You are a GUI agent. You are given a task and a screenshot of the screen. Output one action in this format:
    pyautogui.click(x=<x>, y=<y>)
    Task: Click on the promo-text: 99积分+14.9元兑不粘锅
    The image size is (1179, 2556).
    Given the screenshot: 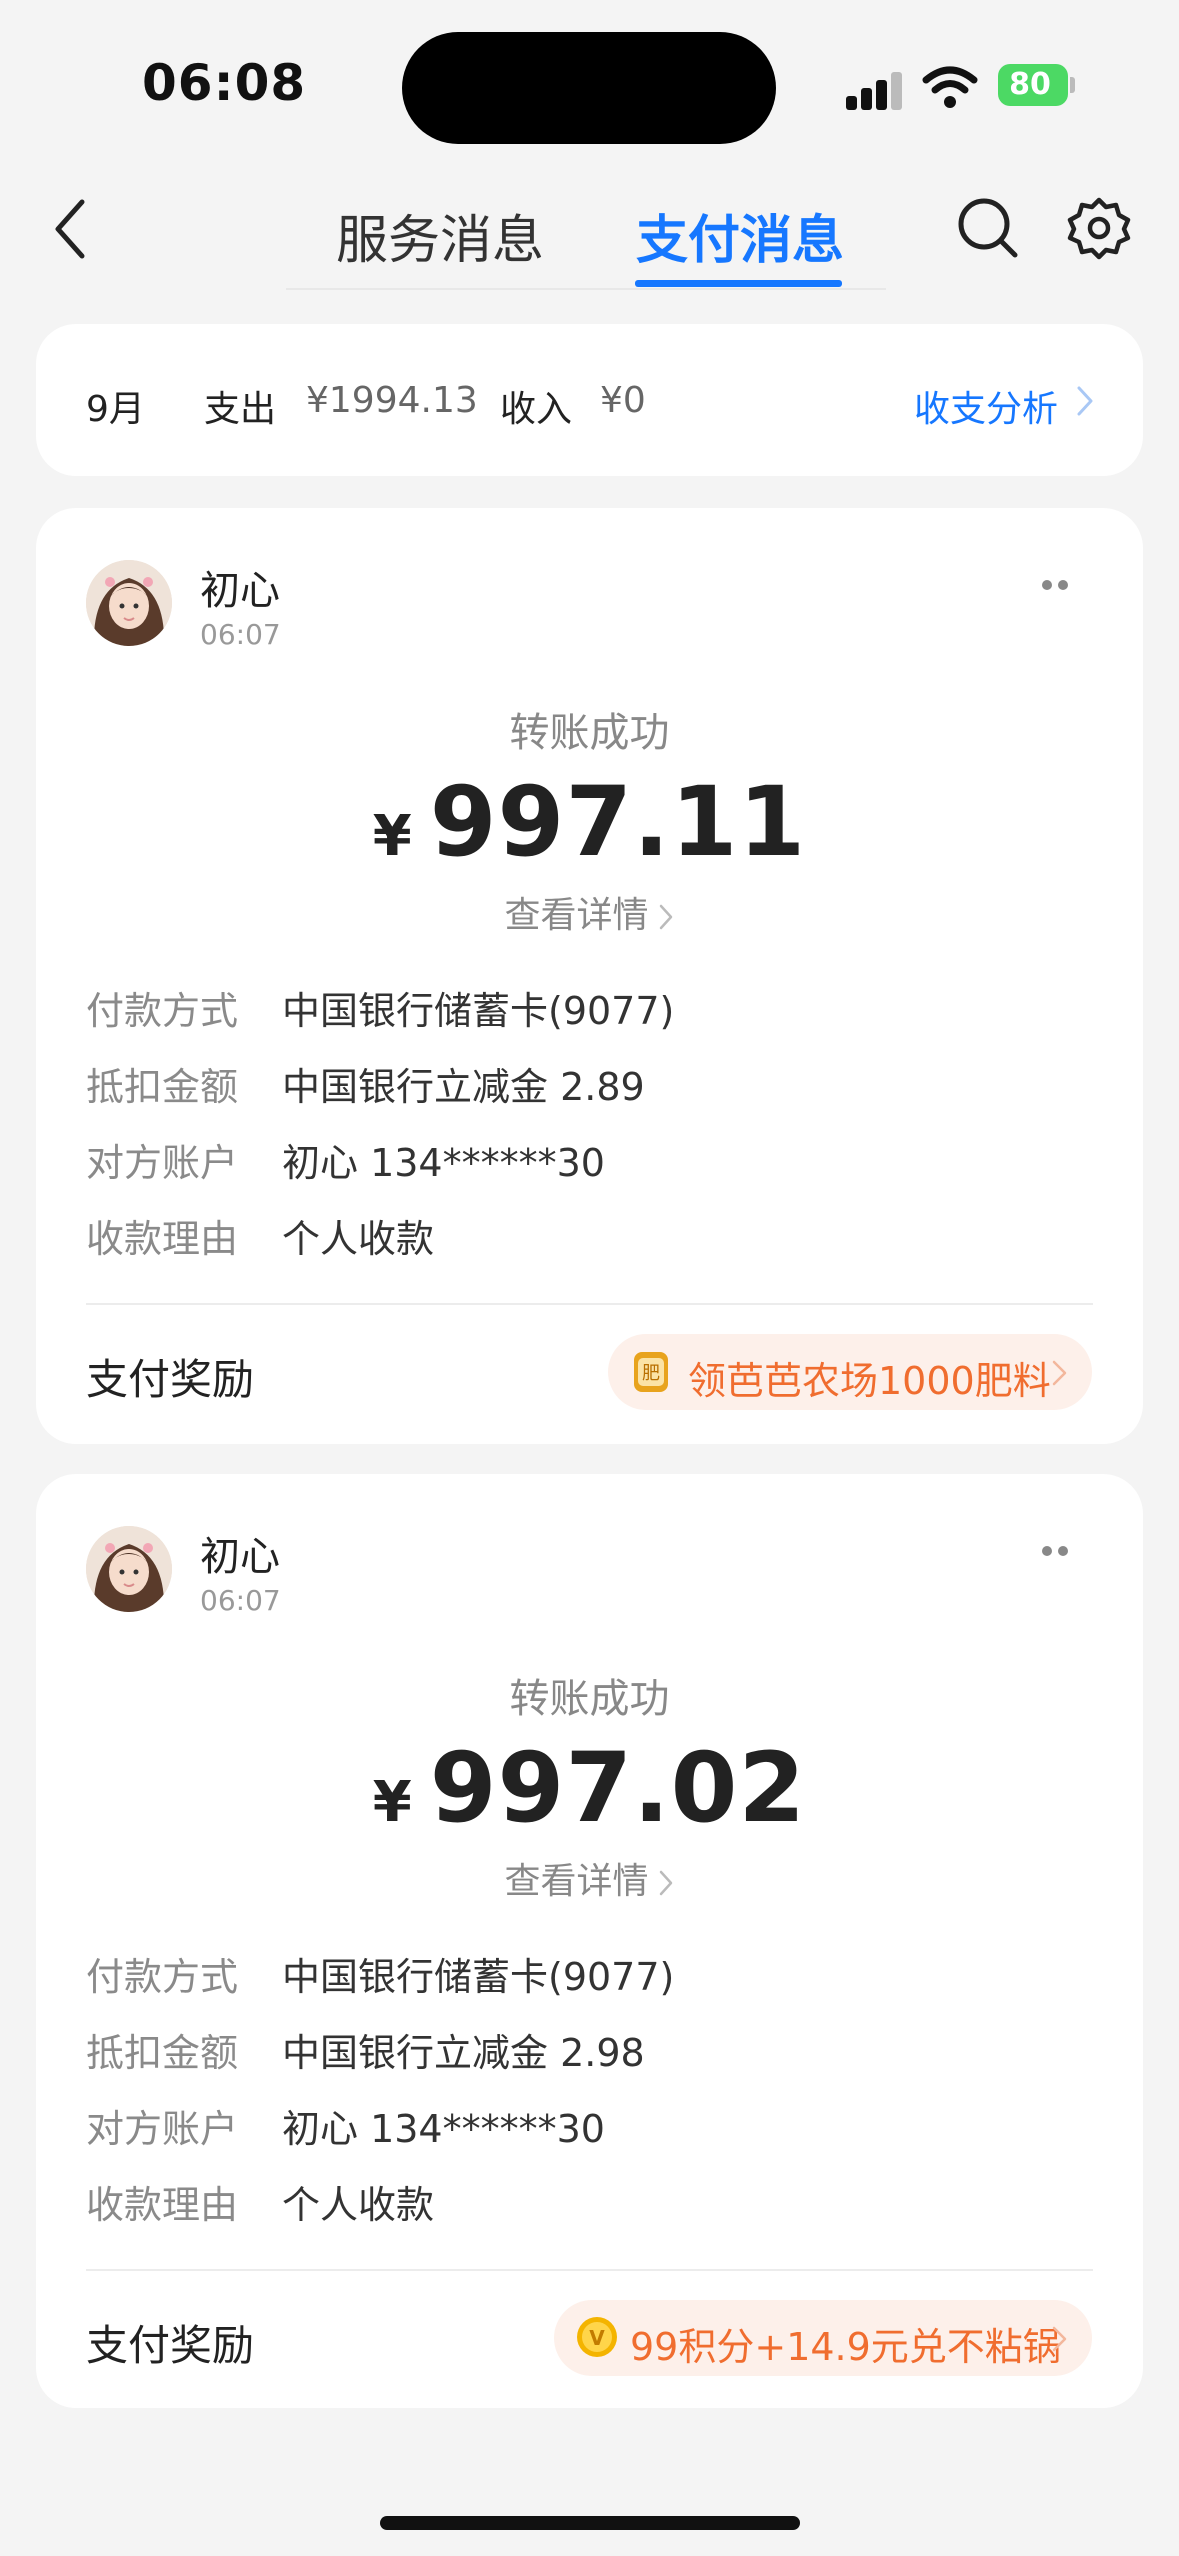 What is the action you would take?
    pyautogui.click(x=845, y=2347)
    